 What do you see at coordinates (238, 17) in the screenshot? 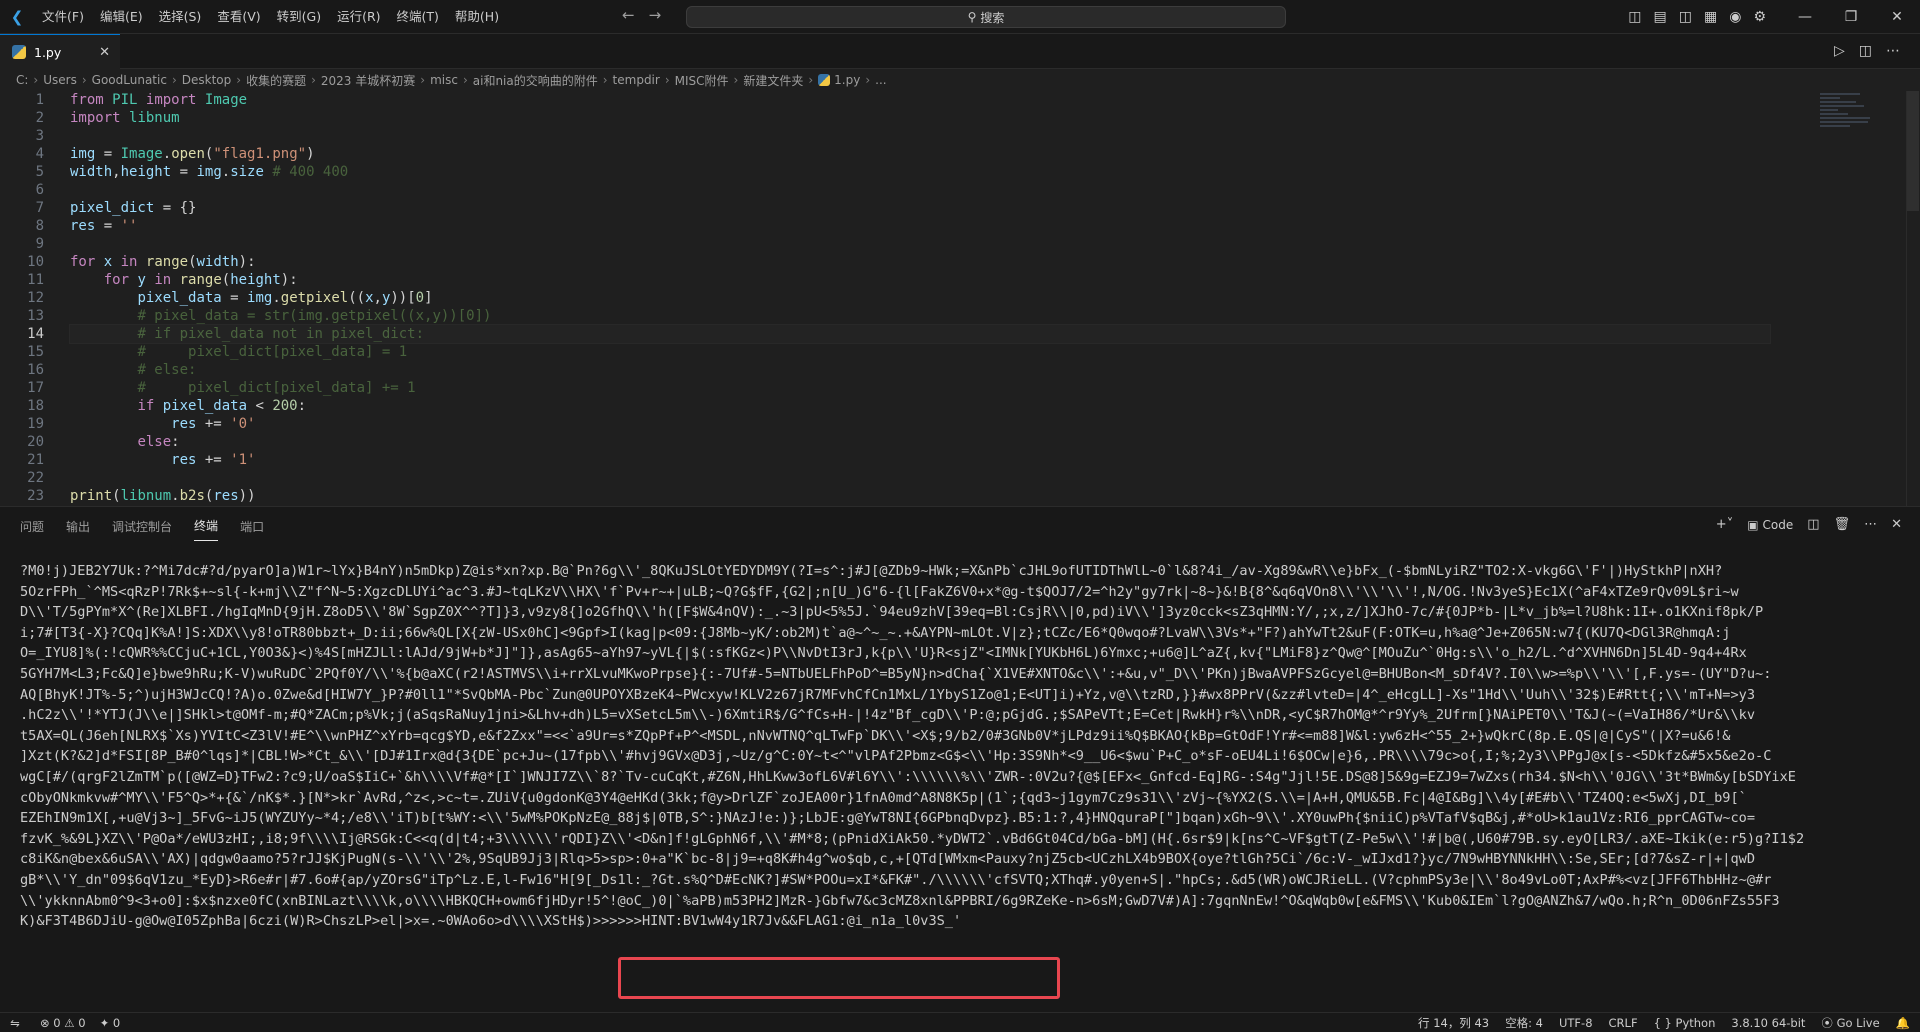
I see `menu-view: 查看(V)` at bounding box center [238, 17].